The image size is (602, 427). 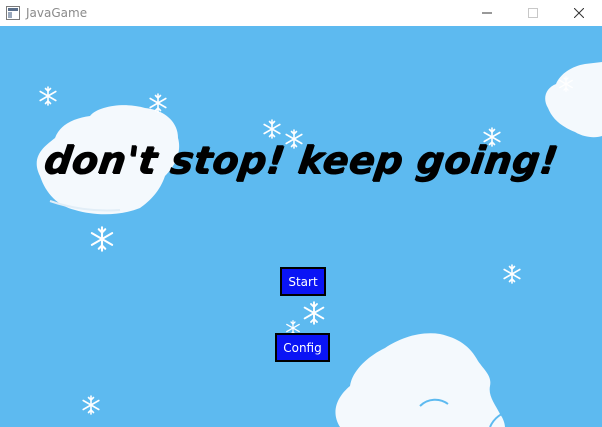 What do you see at coordinates (301, 160) in the screenshot?
I see `game-headline: don't stop! keep going!` at bounding box center [301, 160].